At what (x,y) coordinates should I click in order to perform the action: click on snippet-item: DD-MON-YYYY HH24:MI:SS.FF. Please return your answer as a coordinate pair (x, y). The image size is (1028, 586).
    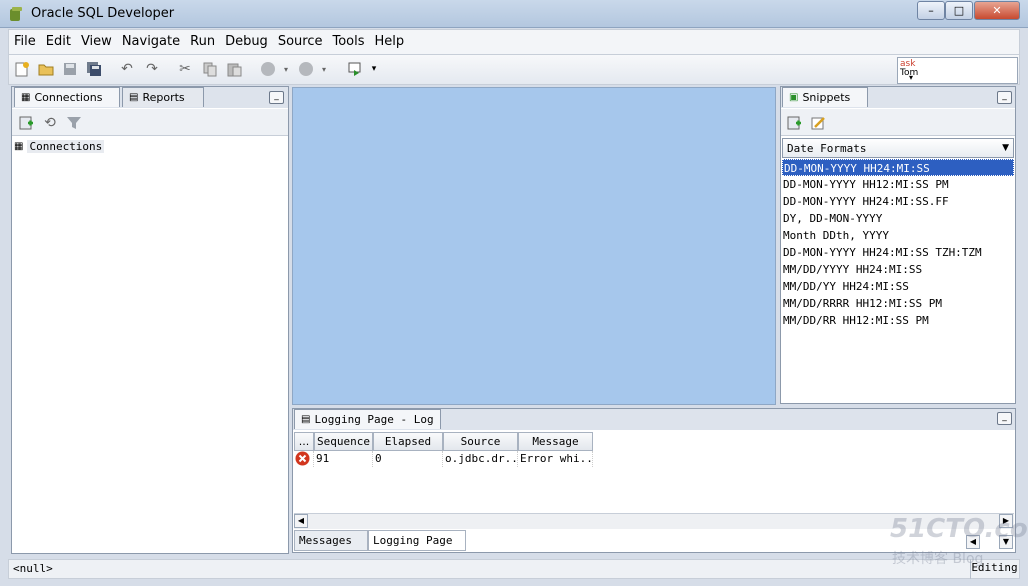
    Looking at the image, I should click on (898, 201).